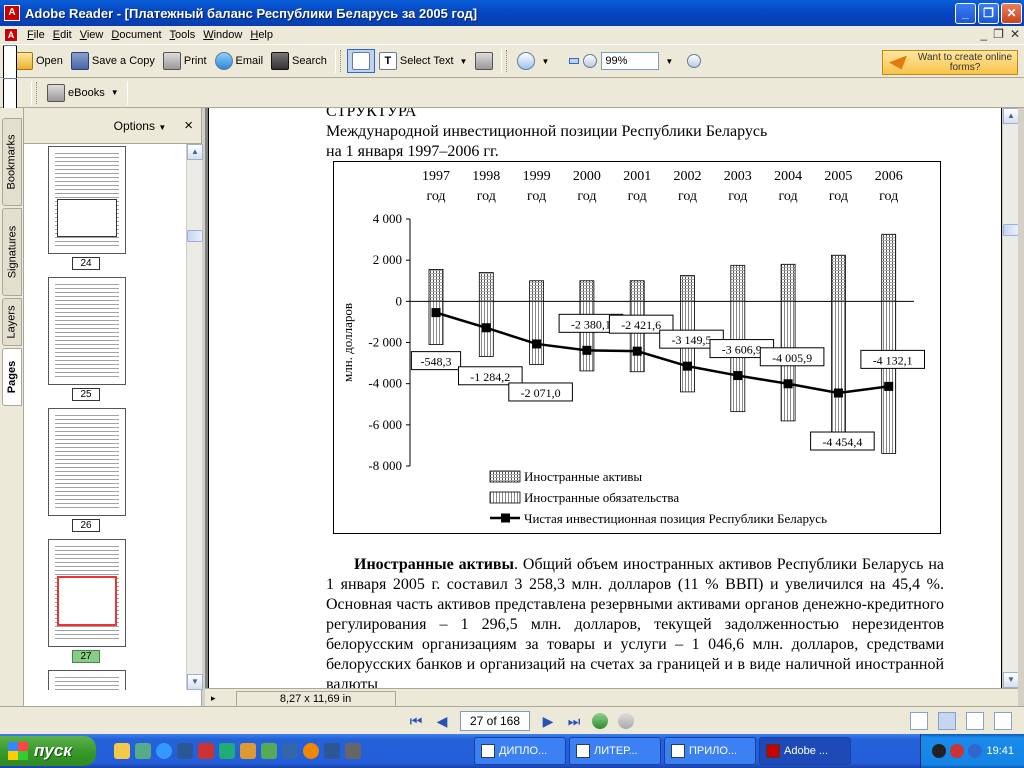  I want to click on menu-view: View, so click(92, 35).